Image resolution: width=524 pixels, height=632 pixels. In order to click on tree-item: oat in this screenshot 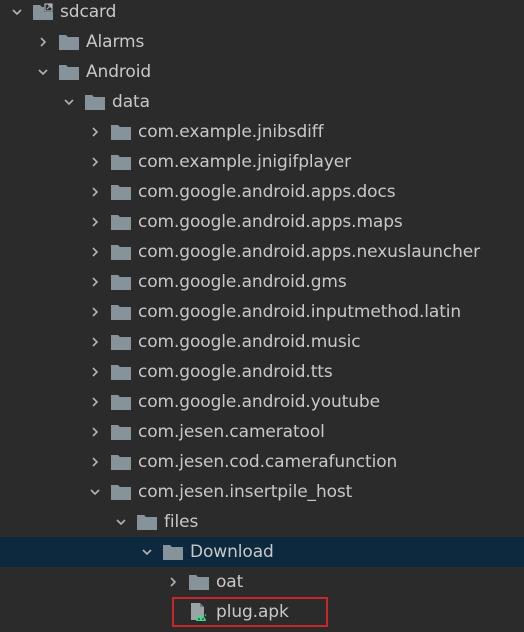, I will do `click(262, 582)`.